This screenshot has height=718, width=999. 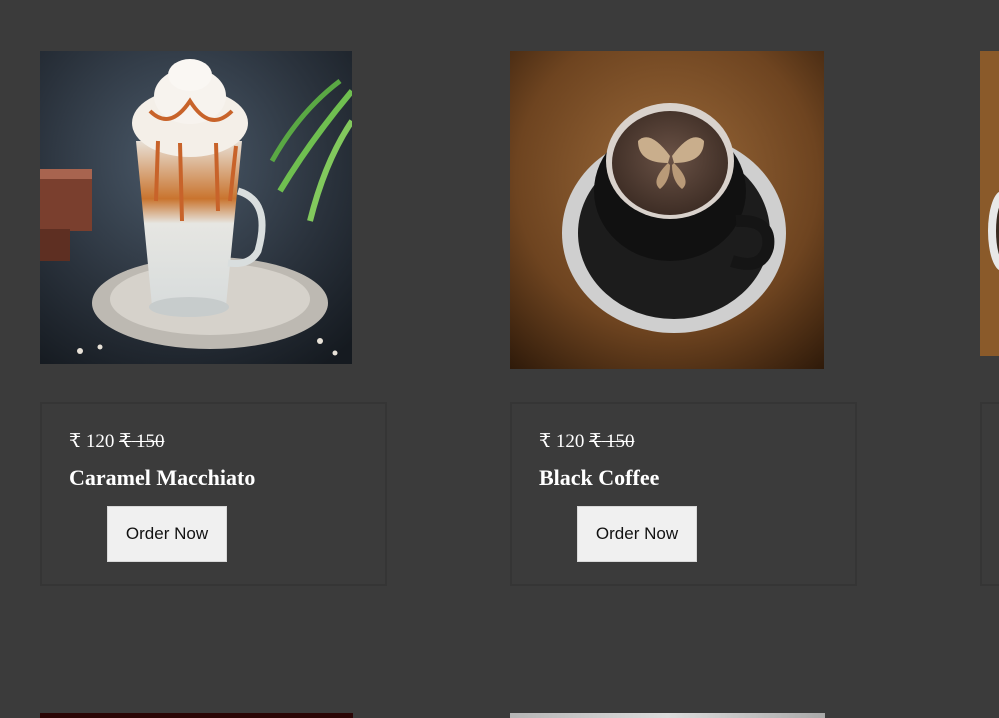 What do you see at coordinates (162, 477) in the screenshot?
I see `product-title: Caramel Macchiato` at bounding box center [162, 477].